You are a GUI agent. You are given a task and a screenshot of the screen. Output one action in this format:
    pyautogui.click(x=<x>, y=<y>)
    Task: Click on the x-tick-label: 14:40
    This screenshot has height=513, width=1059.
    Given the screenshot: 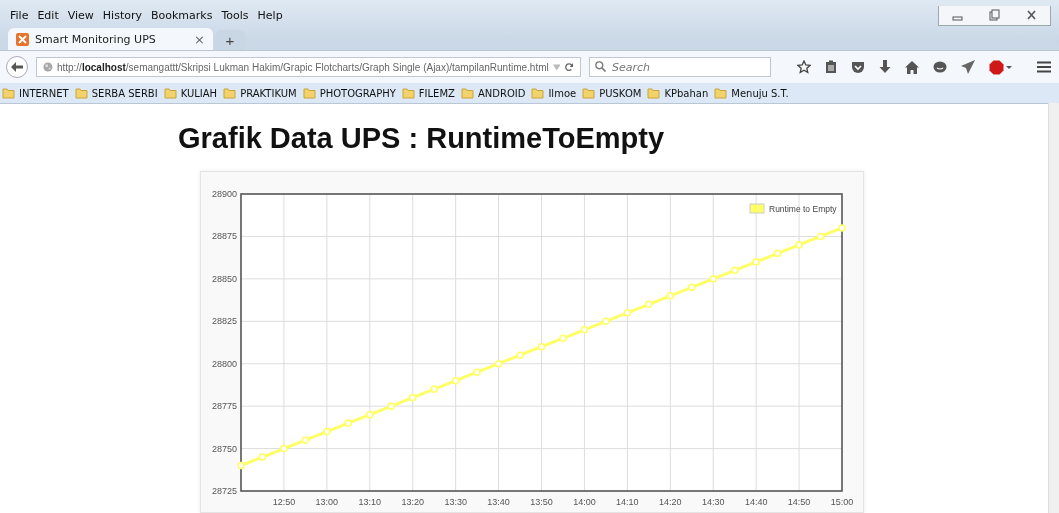 What is the action you would take?
    pyautogui.click(x=756, y=502)
    